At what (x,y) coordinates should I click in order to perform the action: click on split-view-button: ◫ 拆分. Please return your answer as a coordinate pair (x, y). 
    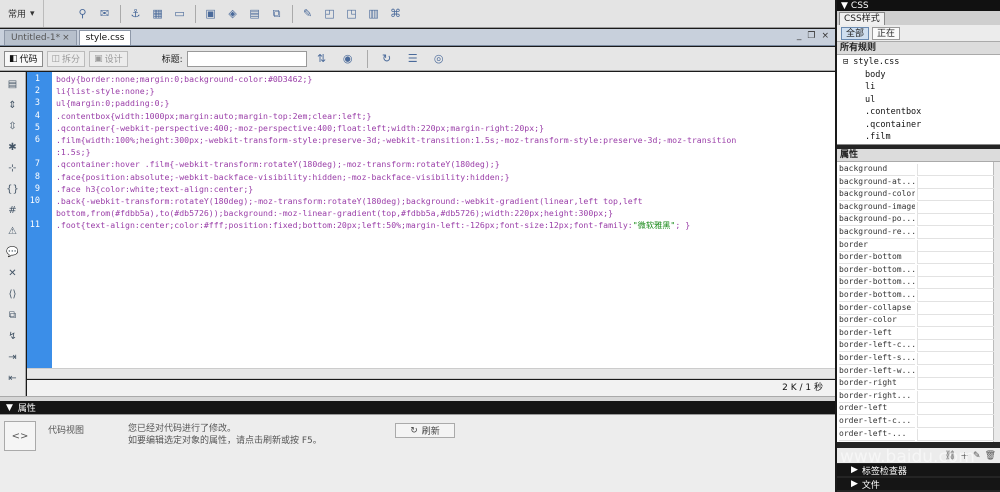
    Looking at the image, I should click on (66, 58).